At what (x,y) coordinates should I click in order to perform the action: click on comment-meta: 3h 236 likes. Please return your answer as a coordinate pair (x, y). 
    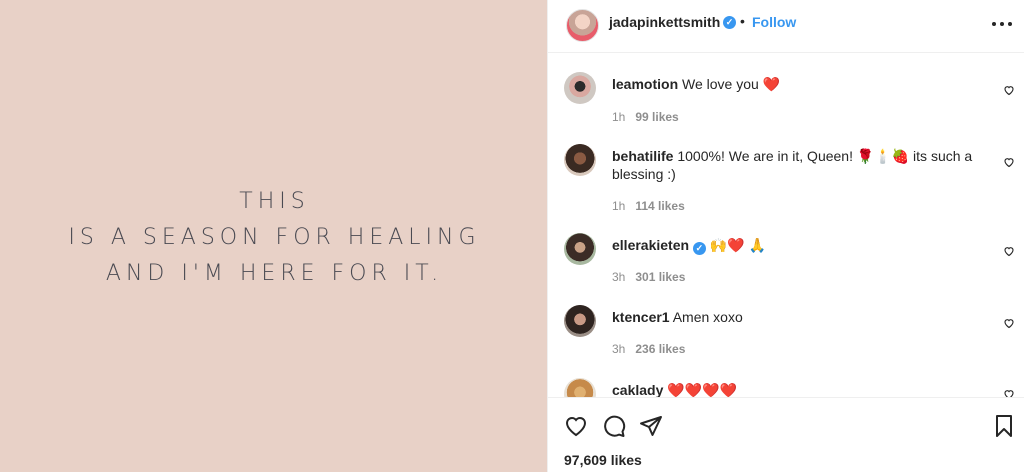
    Looking at the image, I should click on (648, 349).